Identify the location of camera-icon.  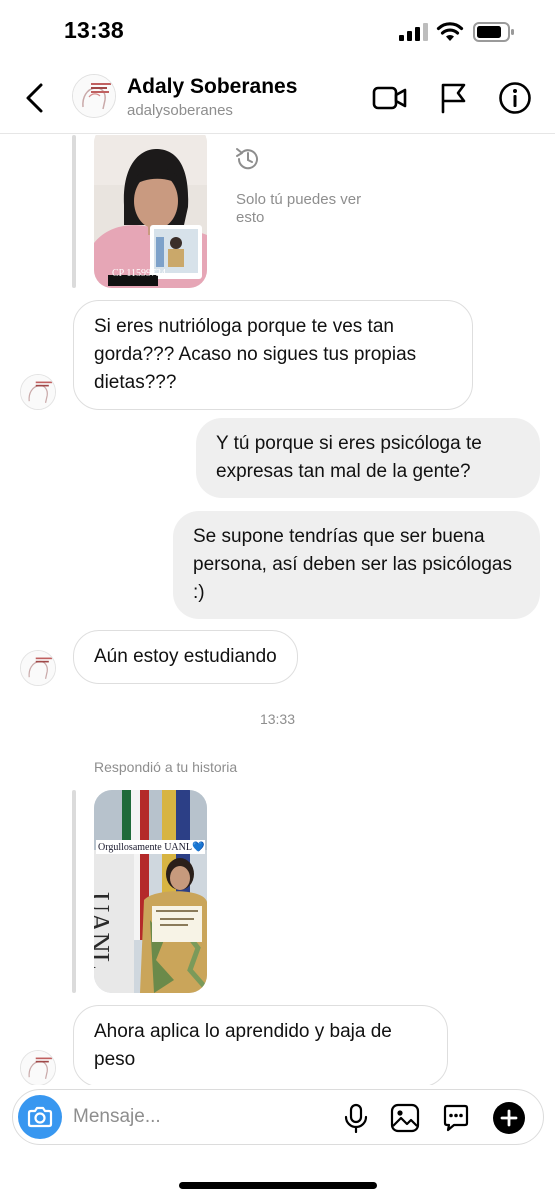
(40, 1117).